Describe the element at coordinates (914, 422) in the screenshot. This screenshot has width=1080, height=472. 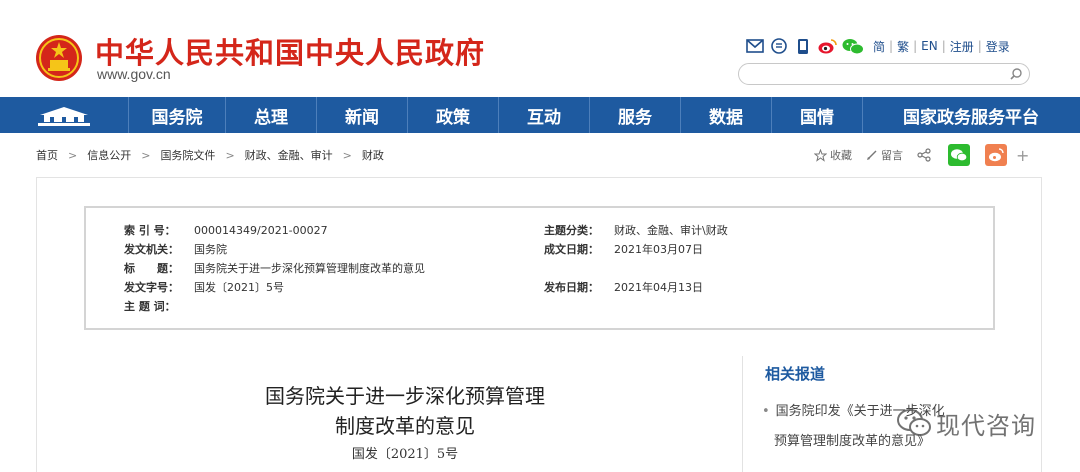
I see `wechat-watermark-icon` at that location.